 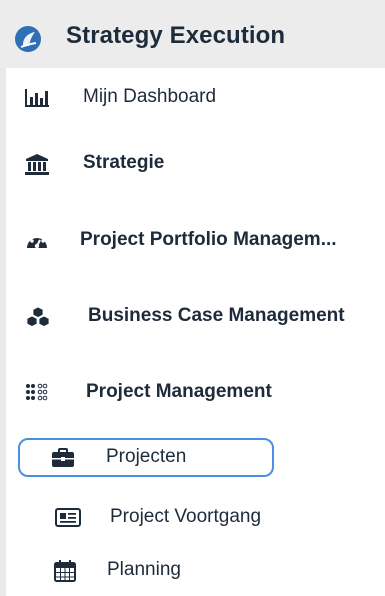 I want to click on calendar-icon, so click(x=65, y=571).